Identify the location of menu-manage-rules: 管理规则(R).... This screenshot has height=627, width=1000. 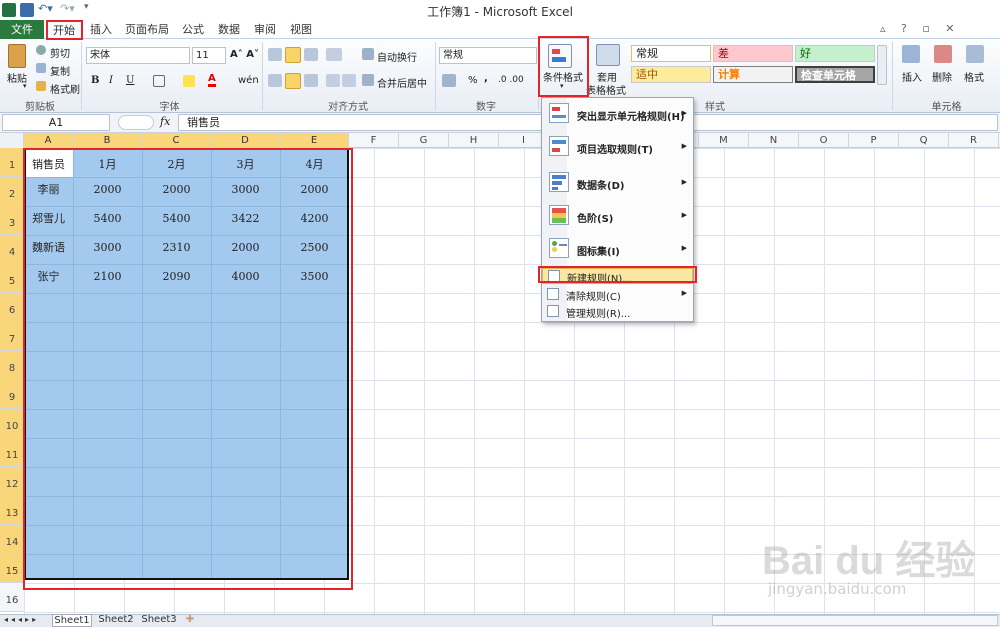
(617, 312).